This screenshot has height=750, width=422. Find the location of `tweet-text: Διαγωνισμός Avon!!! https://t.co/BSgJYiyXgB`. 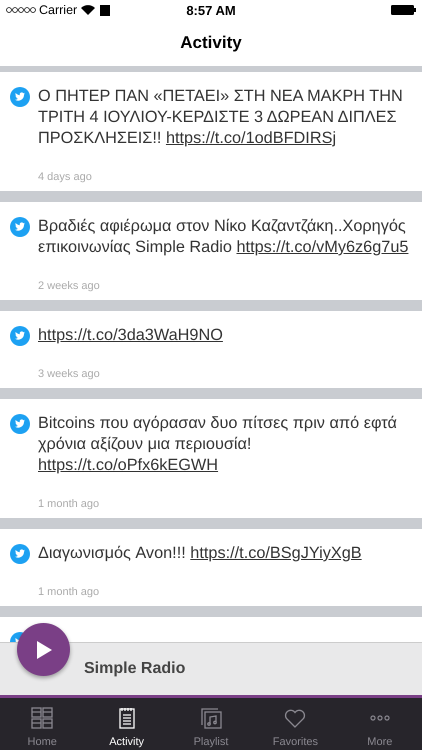

tweet-text: Διαγωνισμός Avon!!! https://t.co/BSgJYiyXgB is located at coordinates (200, 553).